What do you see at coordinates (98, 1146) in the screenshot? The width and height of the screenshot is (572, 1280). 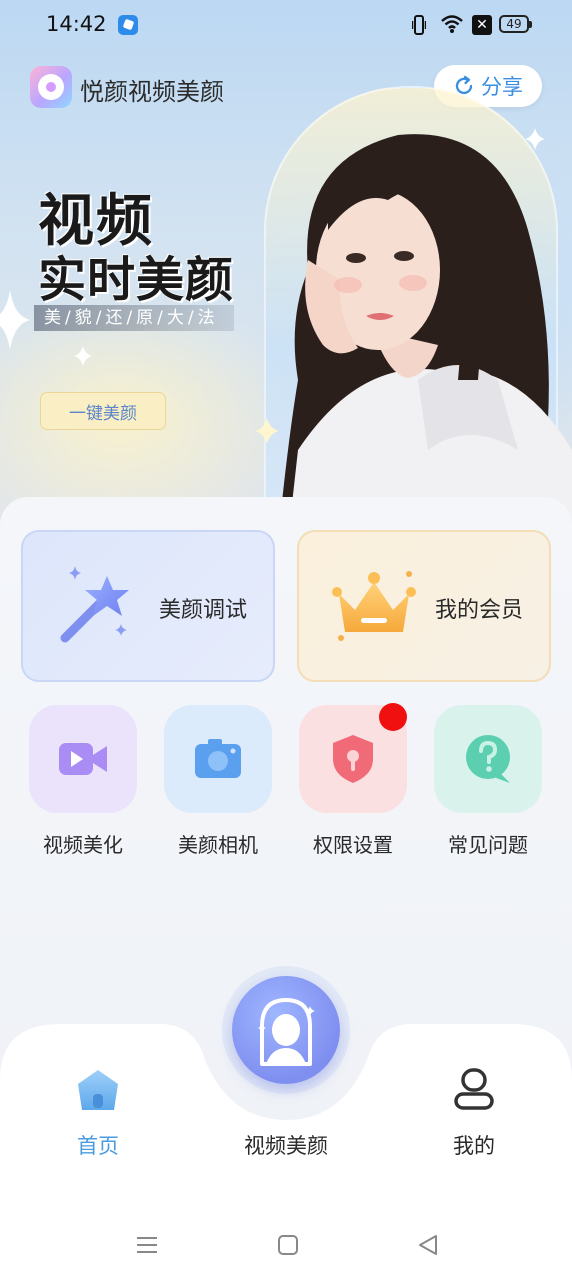 I see `nav-home-label: 首页` at bounding box center [98, 1146].